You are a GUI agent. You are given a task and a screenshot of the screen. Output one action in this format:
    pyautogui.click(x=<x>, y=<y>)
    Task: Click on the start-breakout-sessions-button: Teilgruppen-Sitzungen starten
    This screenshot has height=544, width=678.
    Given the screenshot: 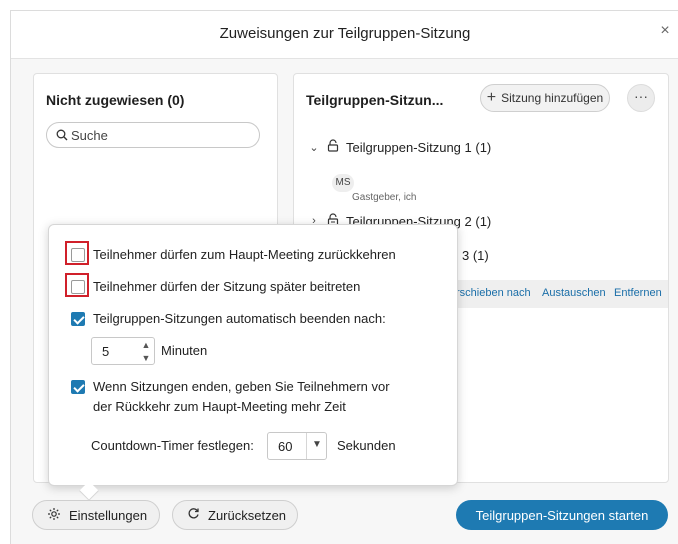 What is the action you would take?
    pyautogui.click(x=562, y=515)
    